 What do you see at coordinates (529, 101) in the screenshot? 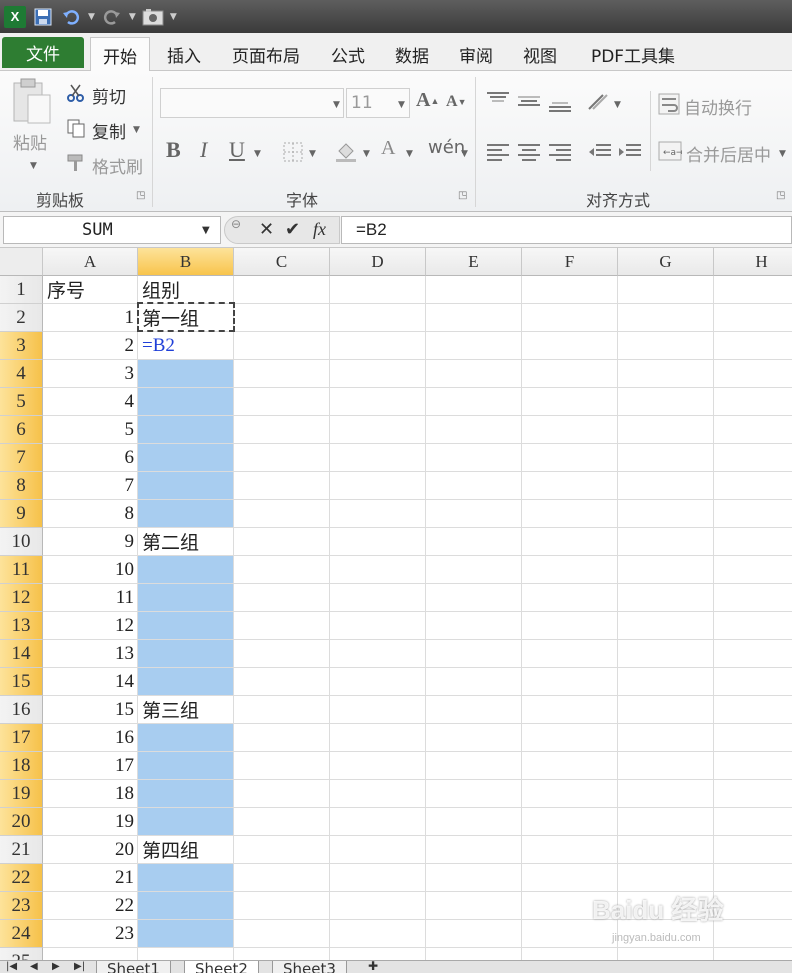
I see `align-middle-icon` at bounding box center [529, 101].